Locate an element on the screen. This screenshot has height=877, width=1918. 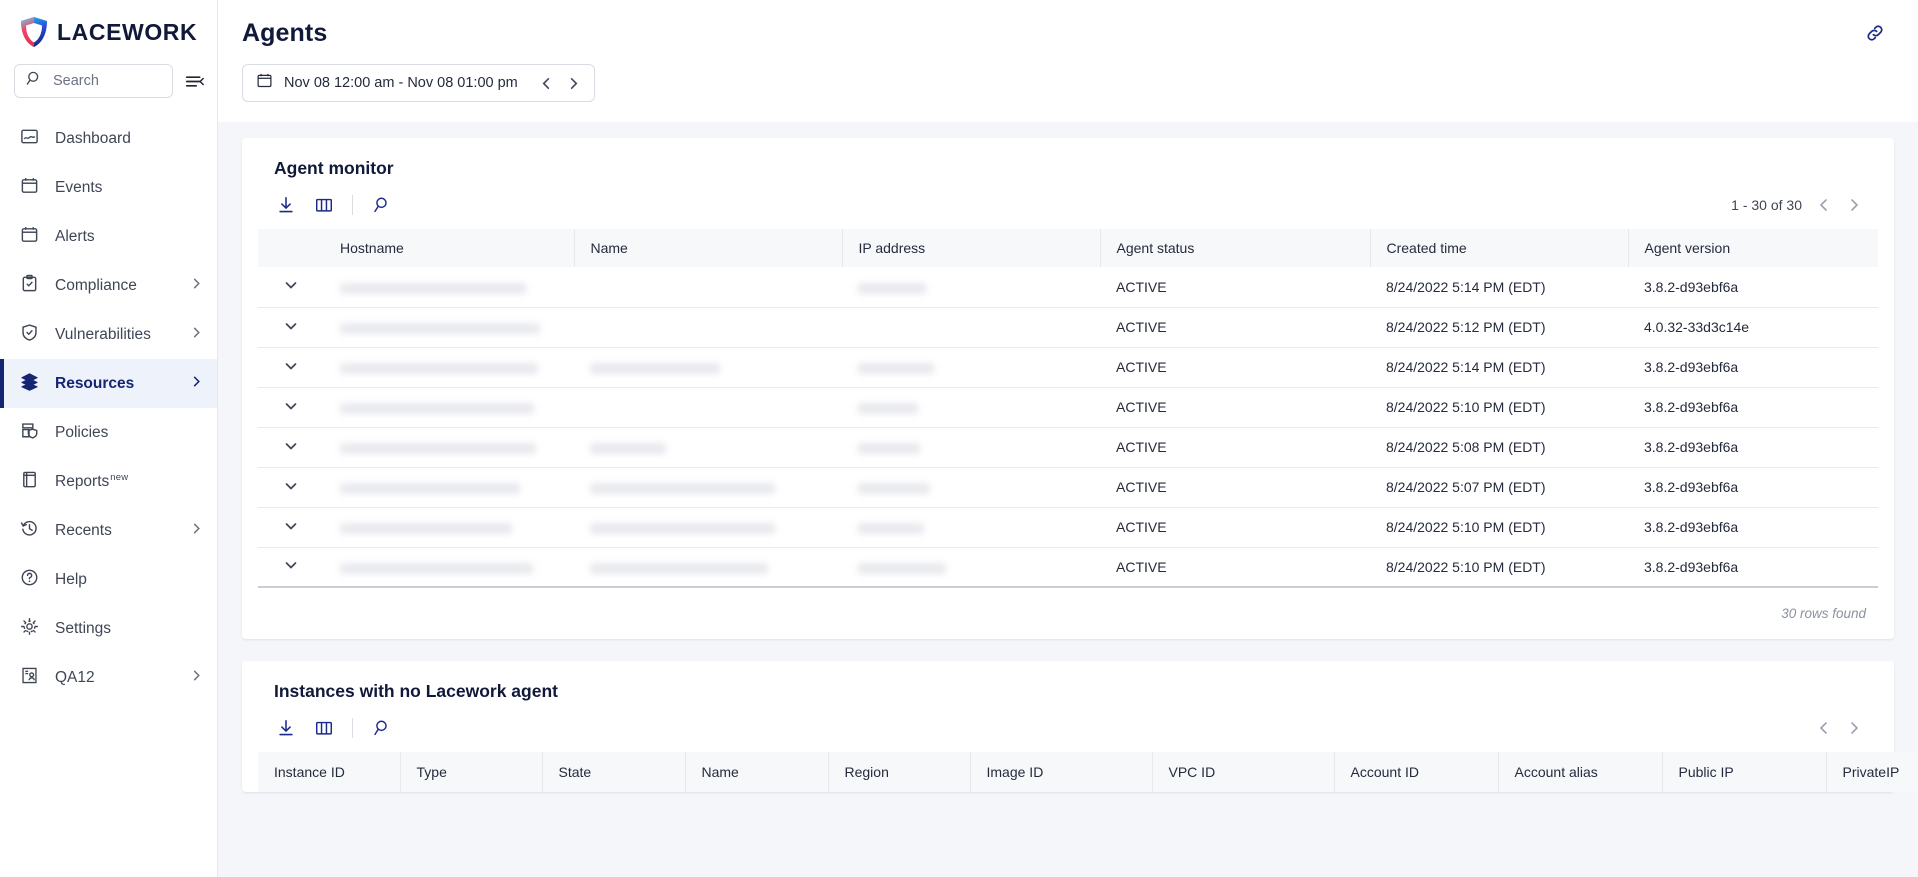
book-icon is located at coordinates (29, 482).